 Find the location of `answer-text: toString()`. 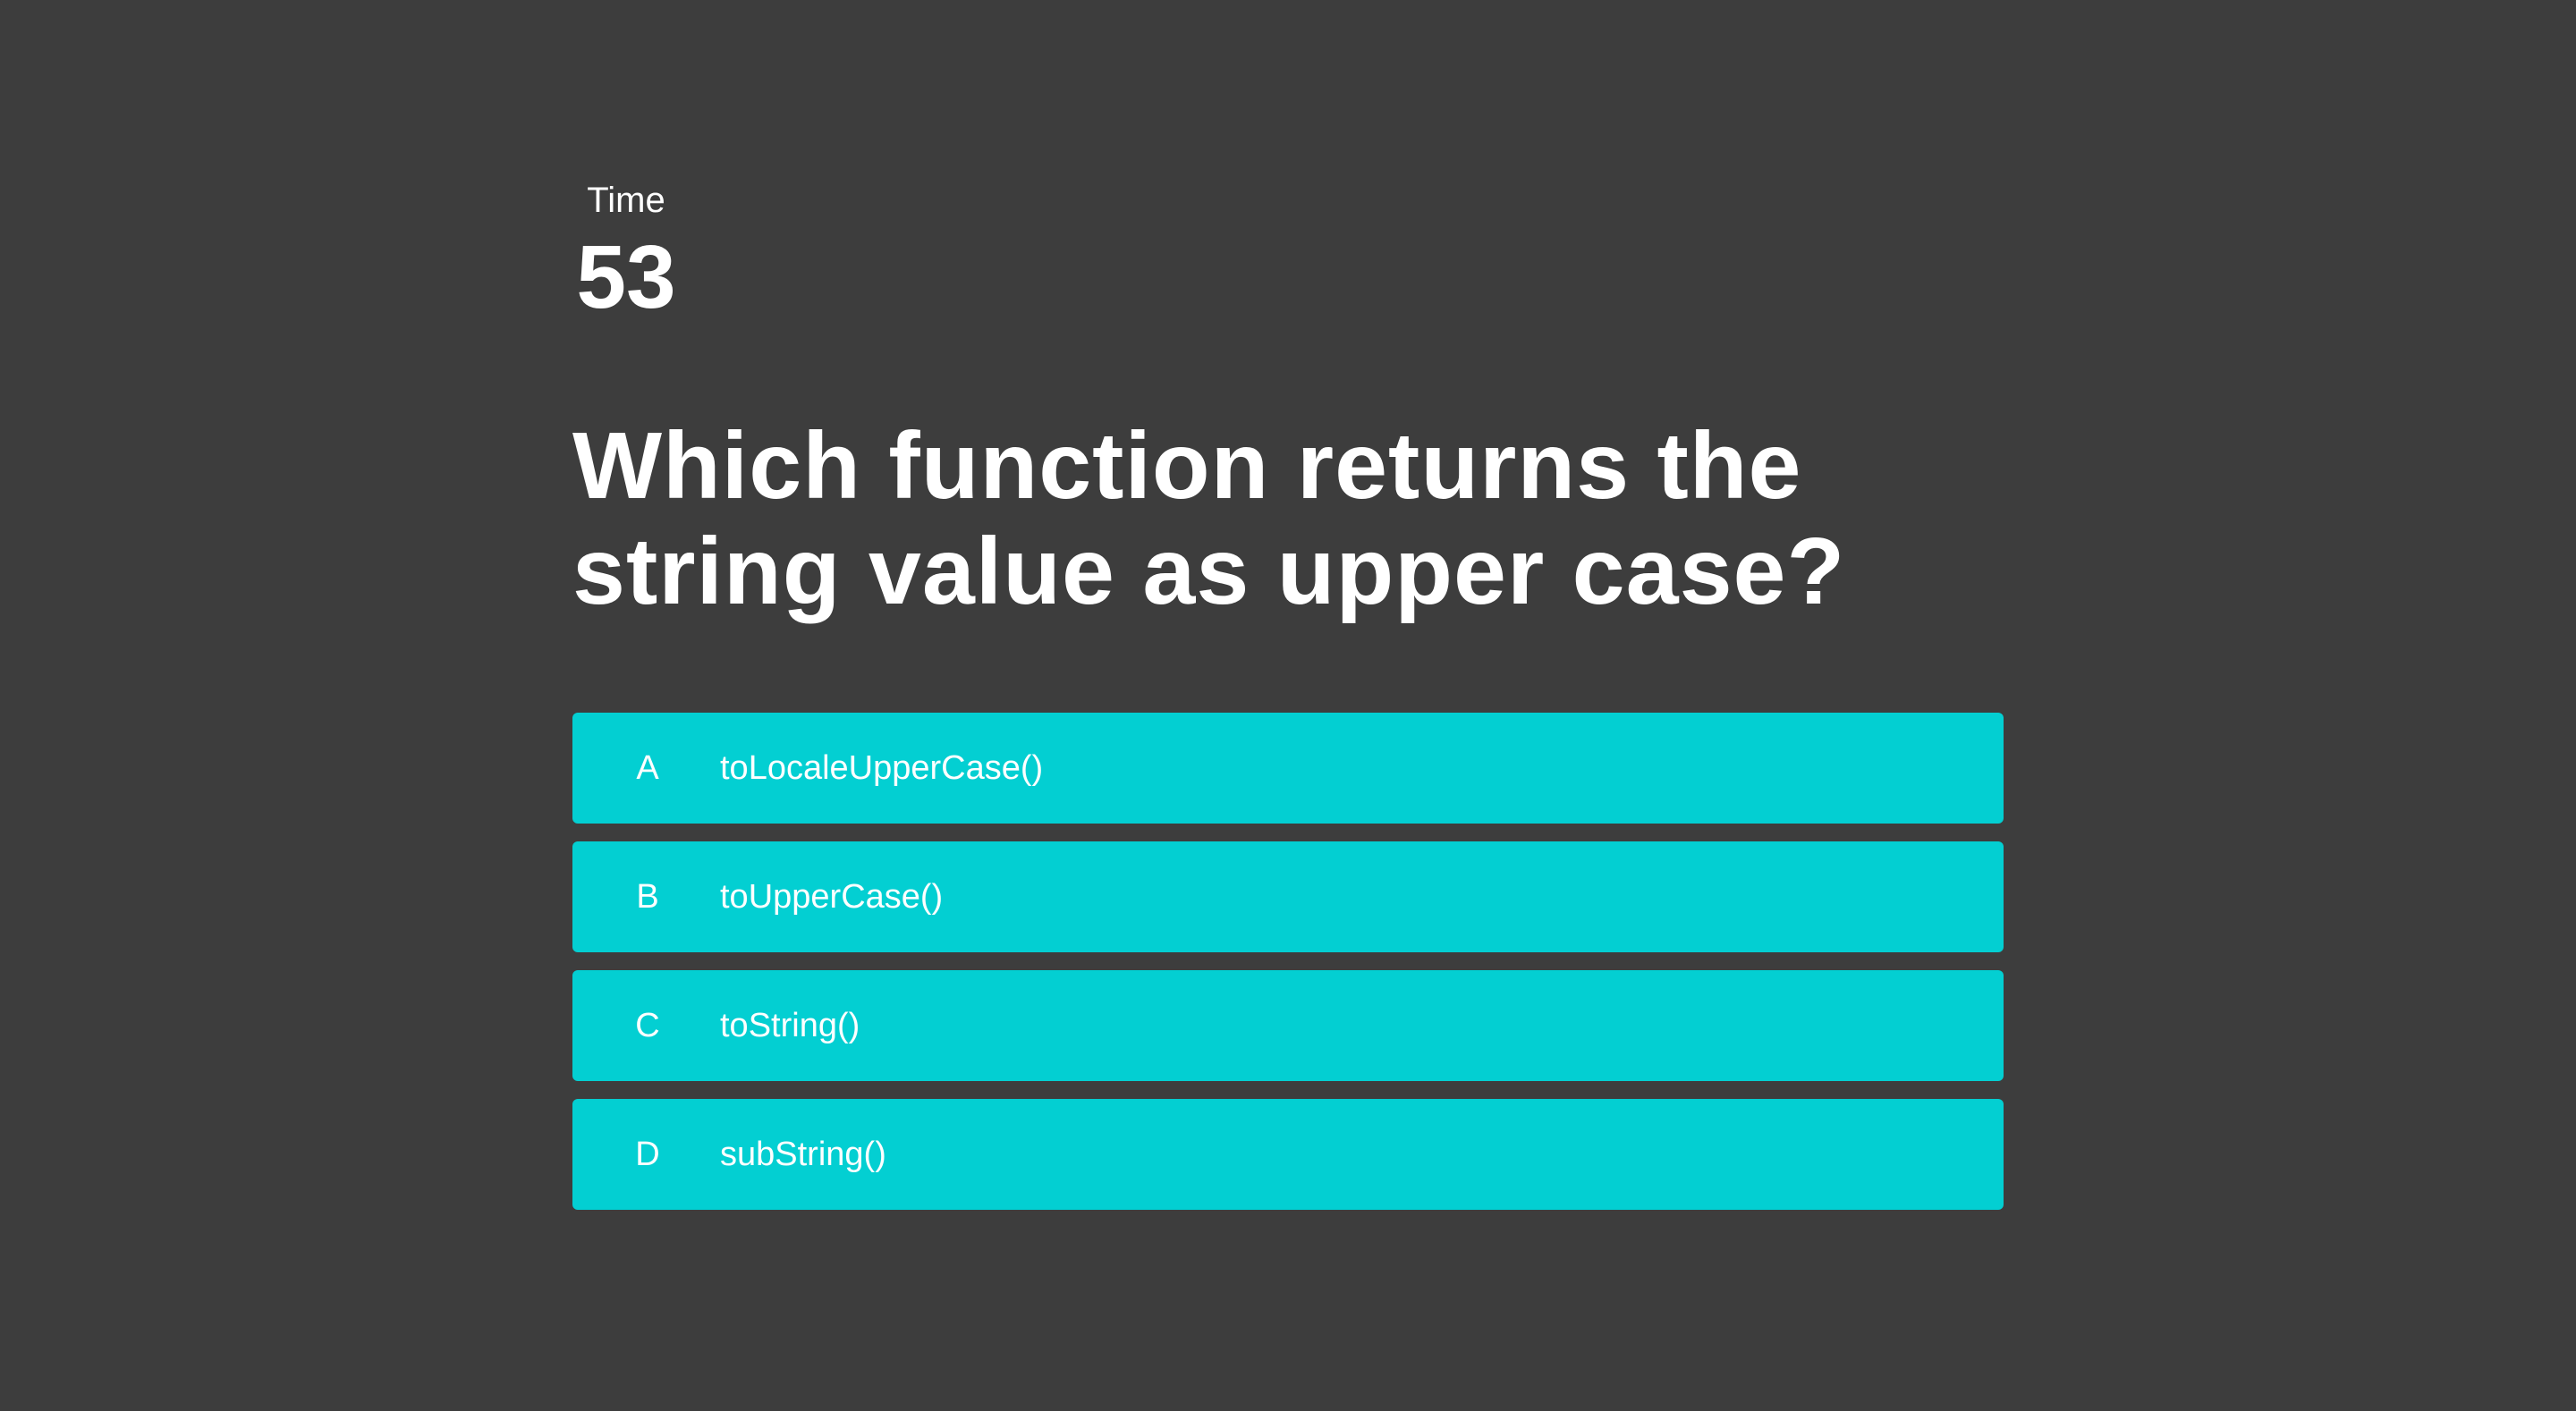

answer-text: toString() is located at coordinates (790, 1025).